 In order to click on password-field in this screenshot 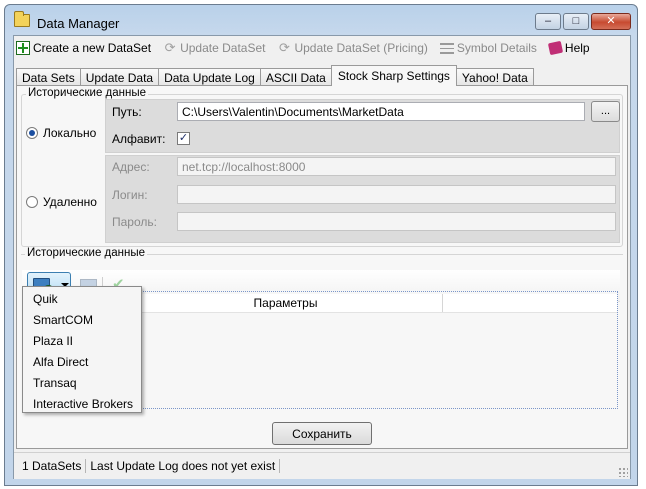, I will do `click(396, 221)`.